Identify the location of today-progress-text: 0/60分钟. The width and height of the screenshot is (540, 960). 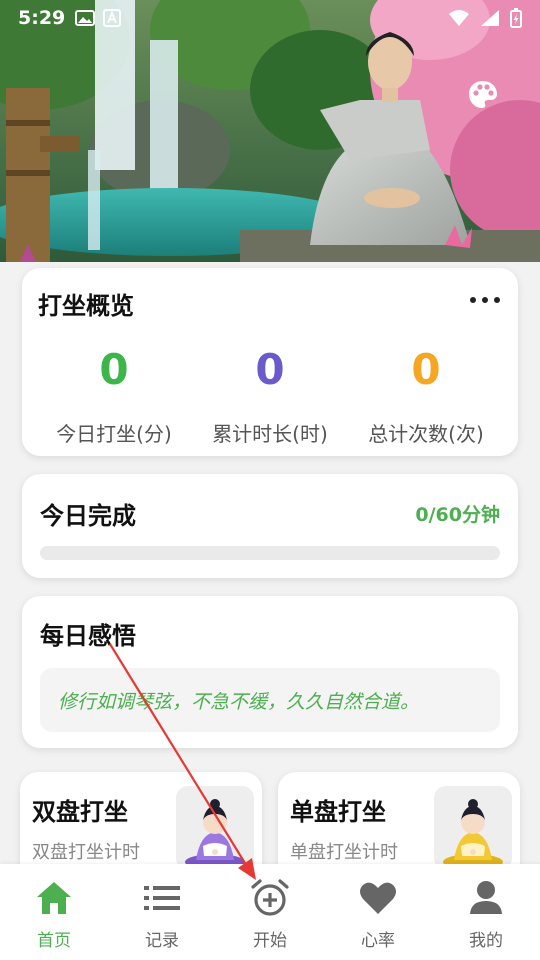
(457, 515).